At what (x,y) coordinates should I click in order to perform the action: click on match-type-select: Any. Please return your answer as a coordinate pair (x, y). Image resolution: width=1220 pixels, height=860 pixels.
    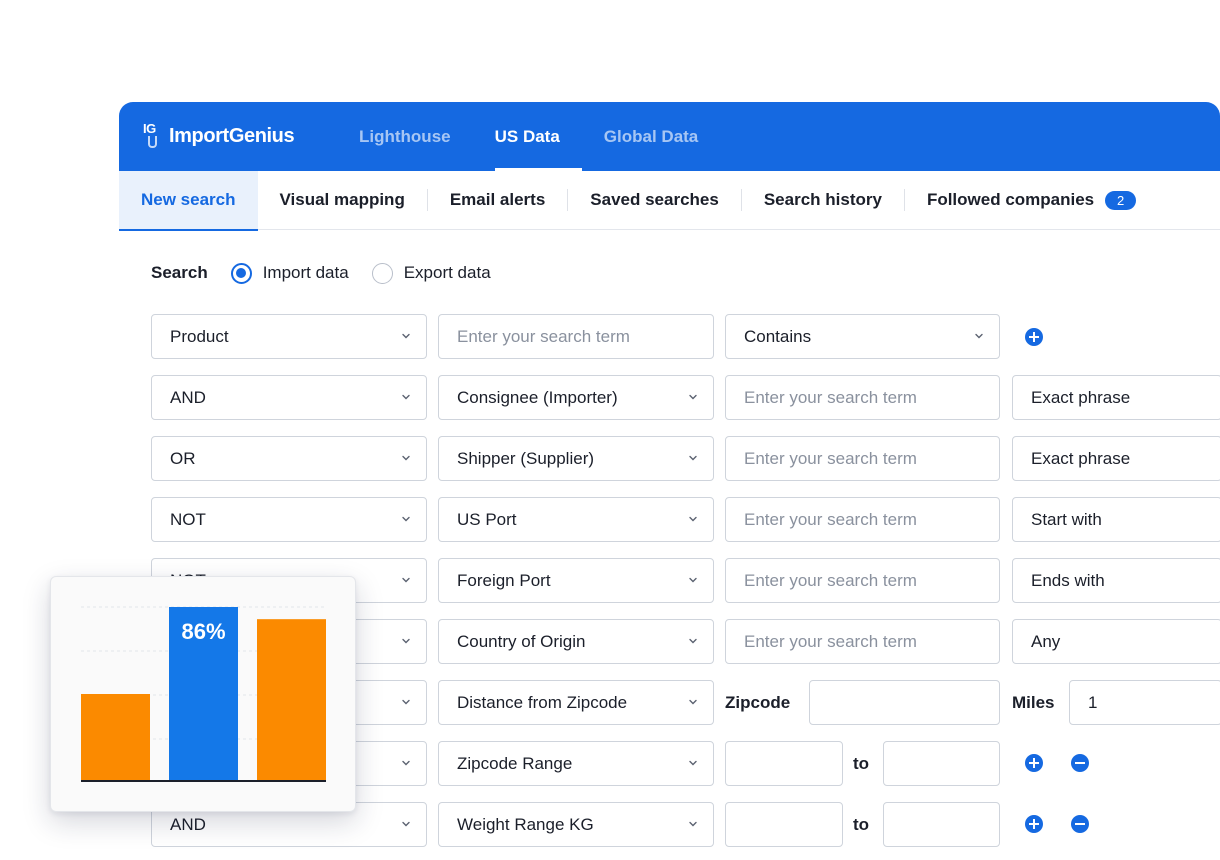
    Looking at the image, I should click on (1116, 641).